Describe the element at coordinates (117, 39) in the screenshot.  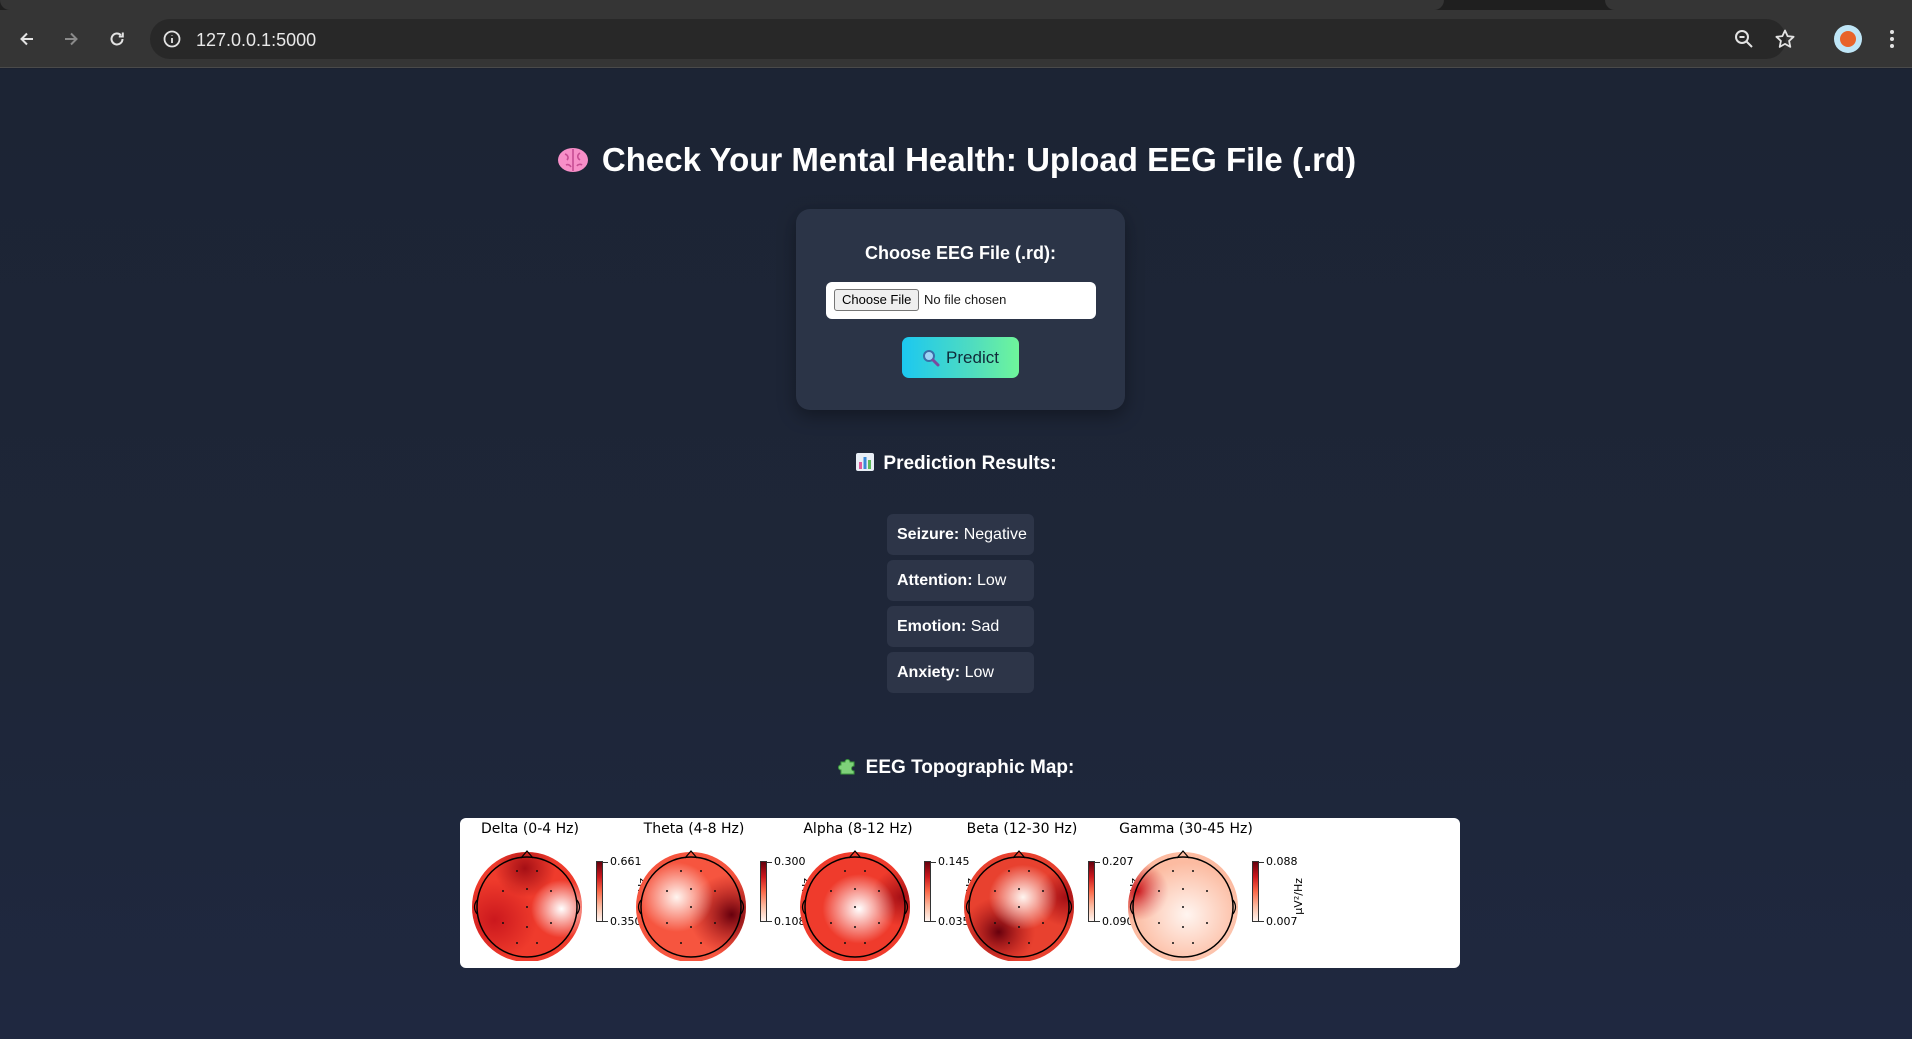
I see `reload-icon` at that location.